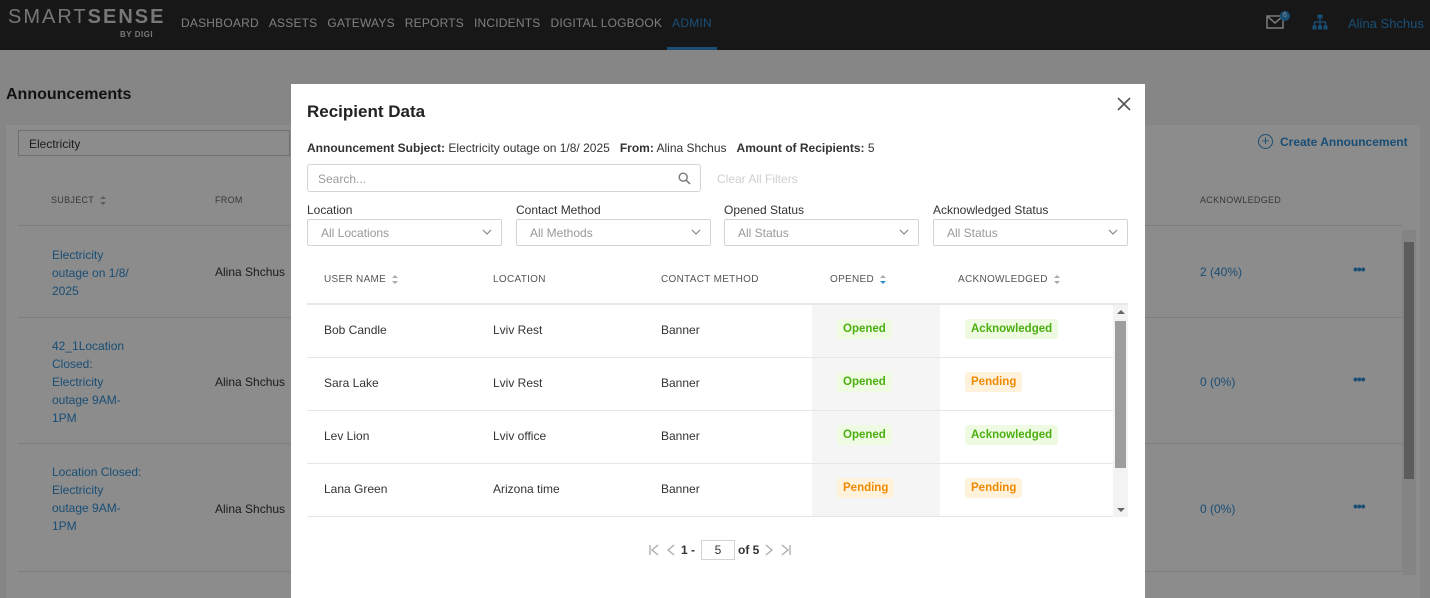  What do you see at coordinates (769, 550) in the screenshot?
I see `next-page-icon` at bounding box center [769, 550].